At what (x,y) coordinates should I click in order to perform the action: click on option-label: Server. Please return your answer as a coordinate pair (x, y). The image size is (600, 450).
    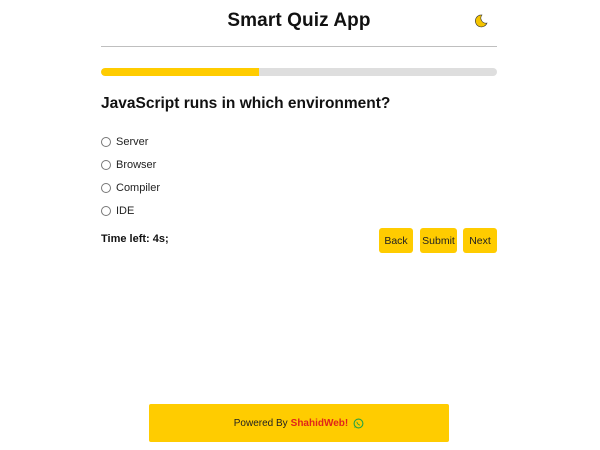
    Looking at the image, I should click on (132, 141).